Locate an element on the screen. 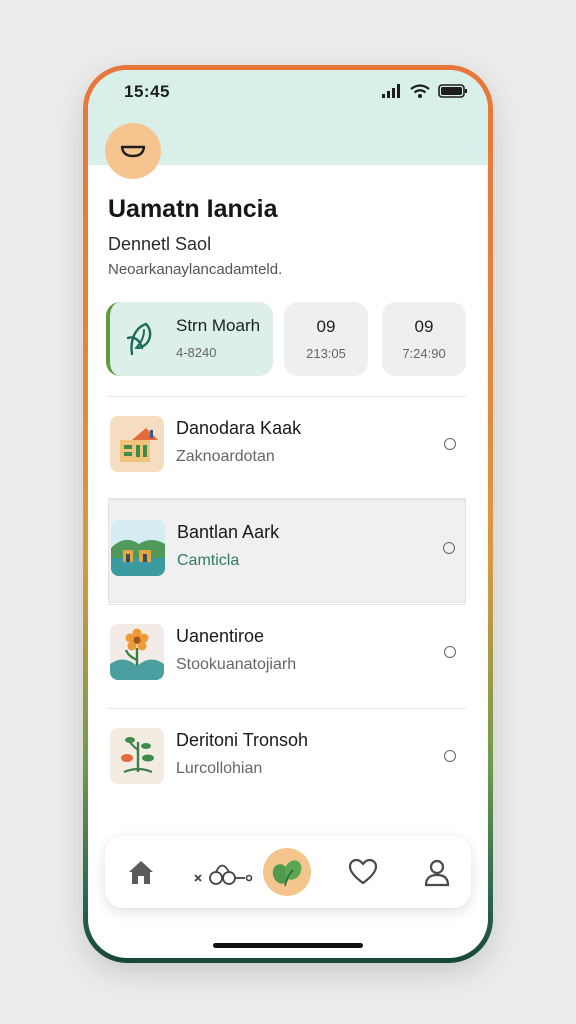 The image size is (576, 1024). avatar is located at coordinates (133, 151).